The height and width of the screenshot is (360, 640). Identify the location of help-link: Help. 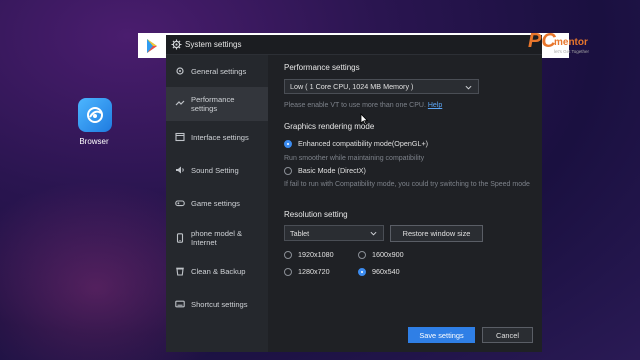
(435, 105).